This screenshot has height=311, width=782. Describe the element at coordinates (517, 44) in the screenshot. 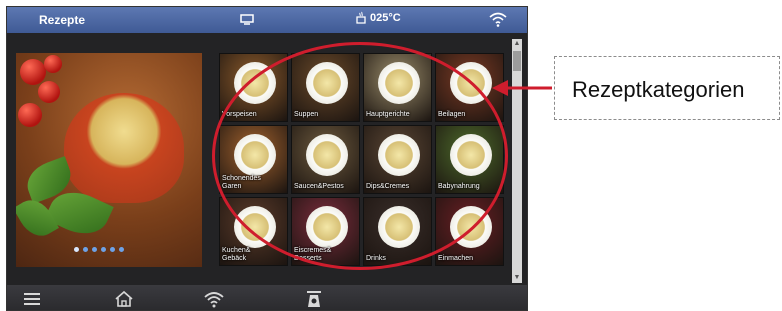

I see `scroll-up-arrow: ▲` at that location.